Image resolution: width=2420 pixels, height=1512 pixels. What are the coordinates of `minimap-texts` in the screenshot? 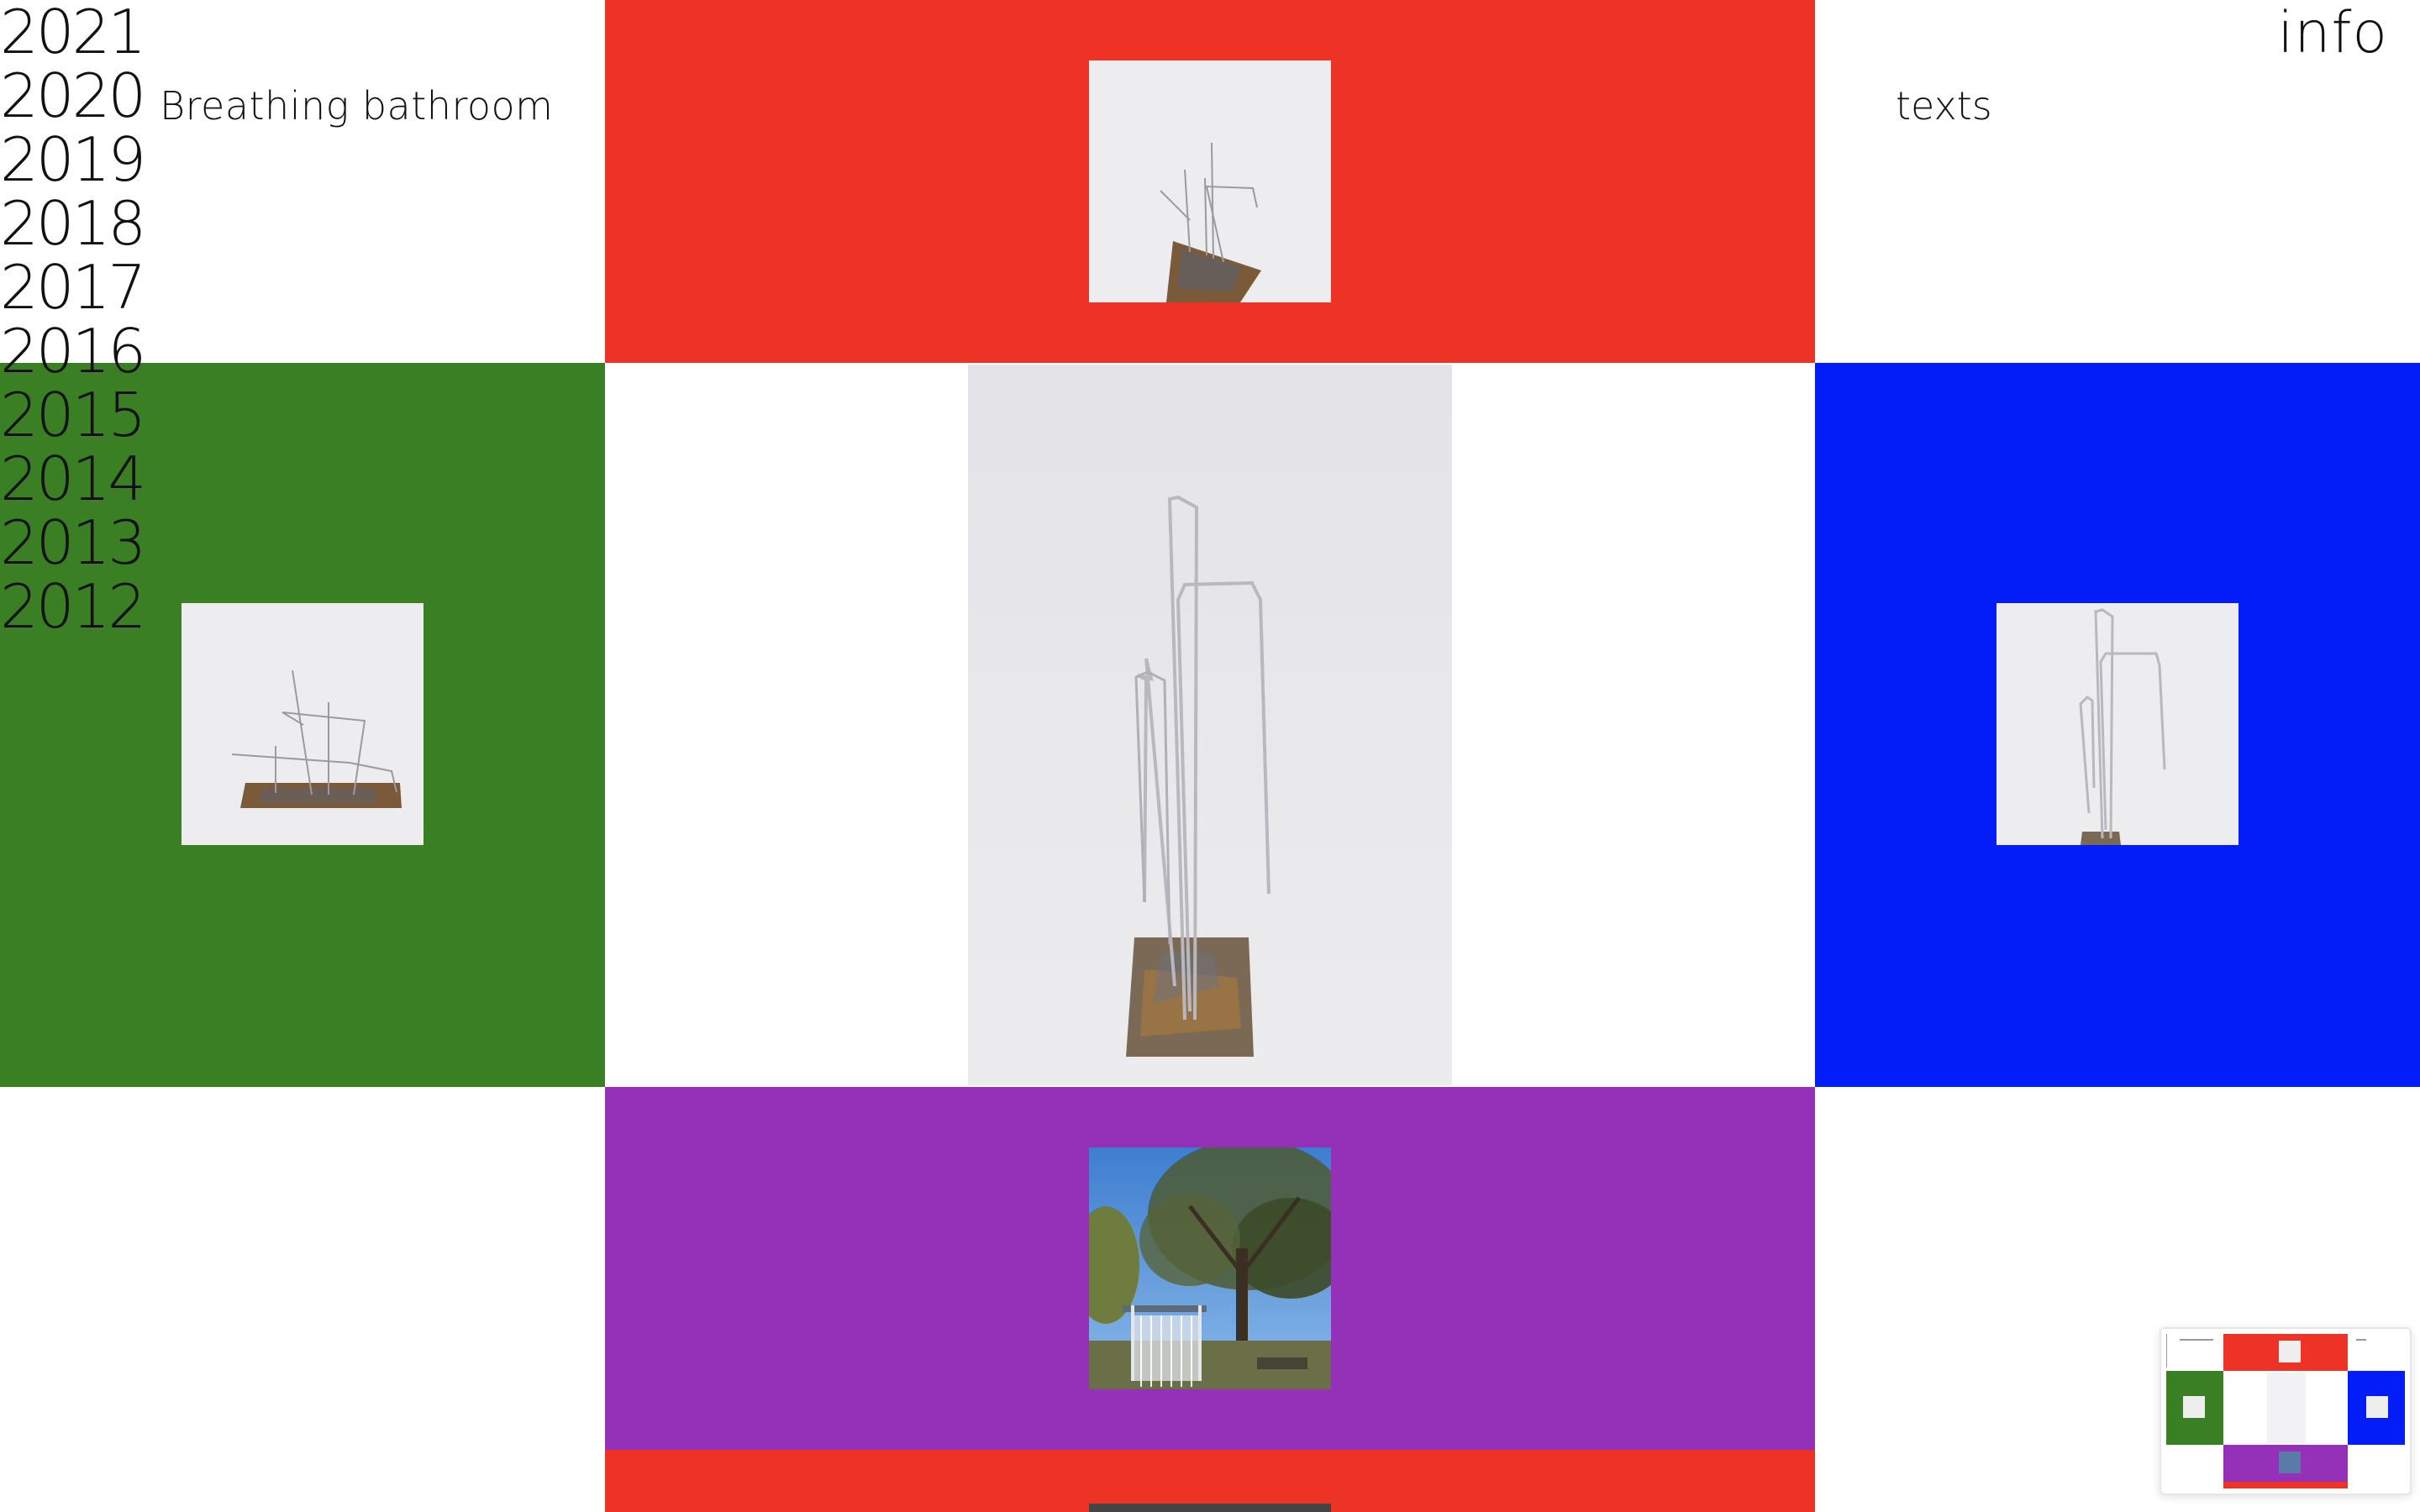 It's located at (2361, 1340).